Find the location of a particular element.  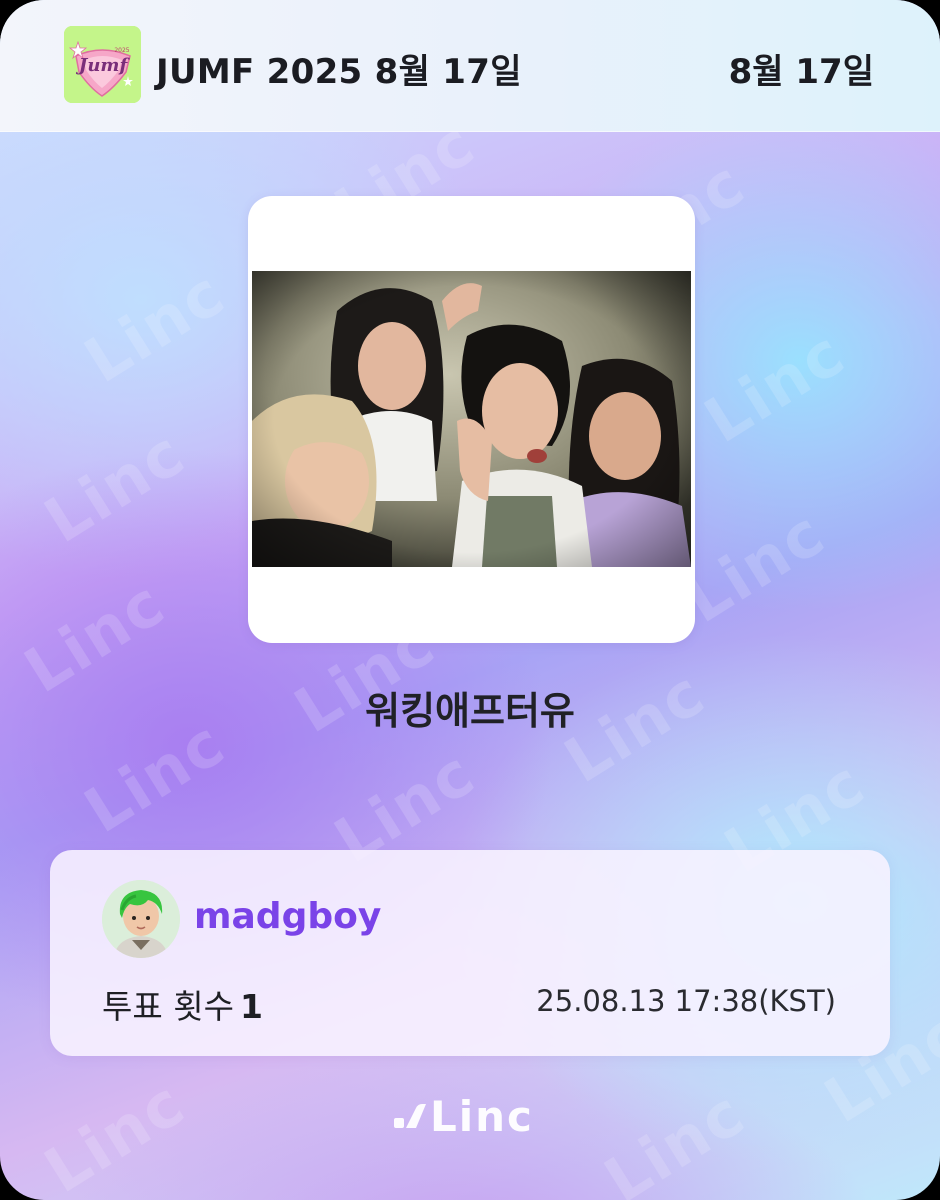

artist-group-photo is located at coordinates (471, 419).